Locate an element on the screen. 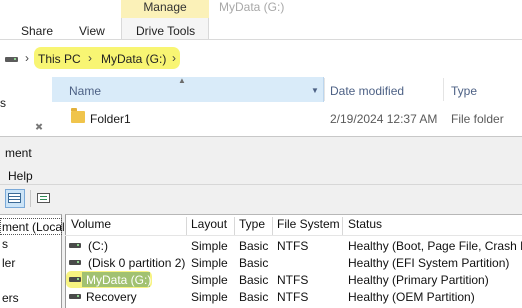 The width and height of the screenshot is (522, 308). chevron-down-icon: ▼ is located at coordinates (315, 90).